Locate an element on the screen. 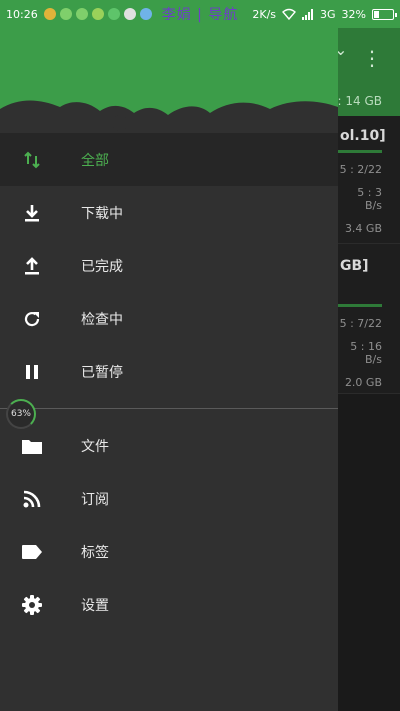 The height and width of the screenshot is (711, 400). nav-item-label: 设置 is located at coordinates (95, 605).